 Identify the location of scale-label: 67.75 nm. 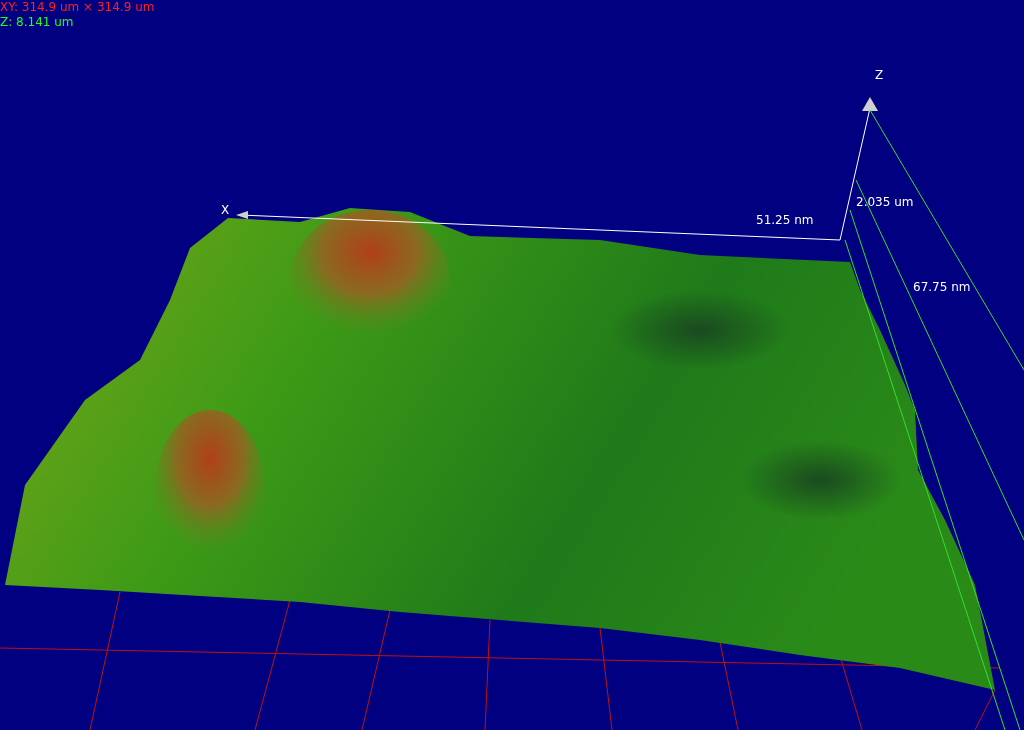
(942, 287).